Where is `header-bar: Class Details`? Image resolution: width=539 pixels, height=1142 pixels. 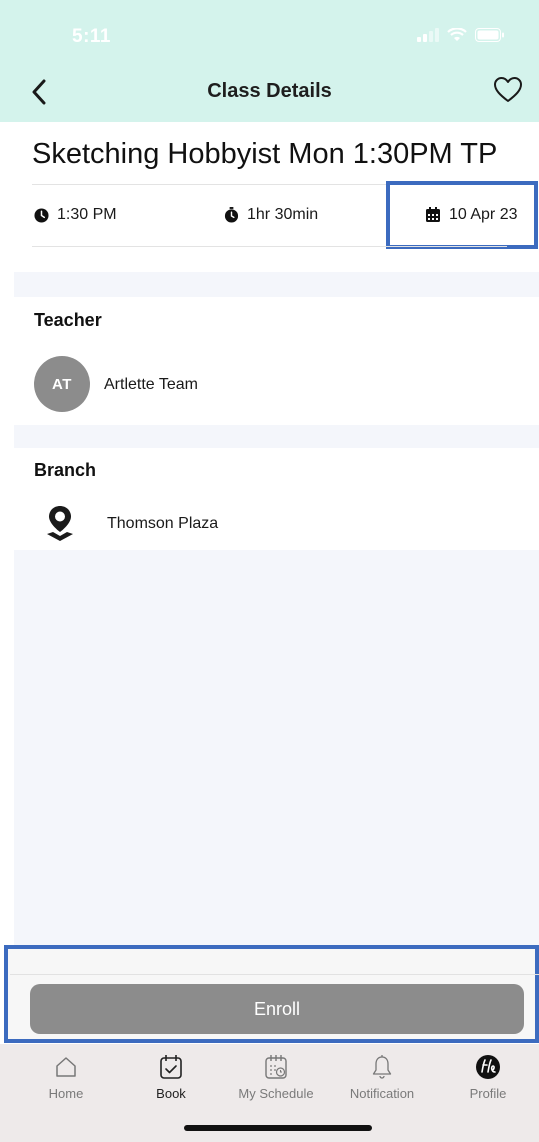 header-bar: Class Details is located at coordinates (269, 92).